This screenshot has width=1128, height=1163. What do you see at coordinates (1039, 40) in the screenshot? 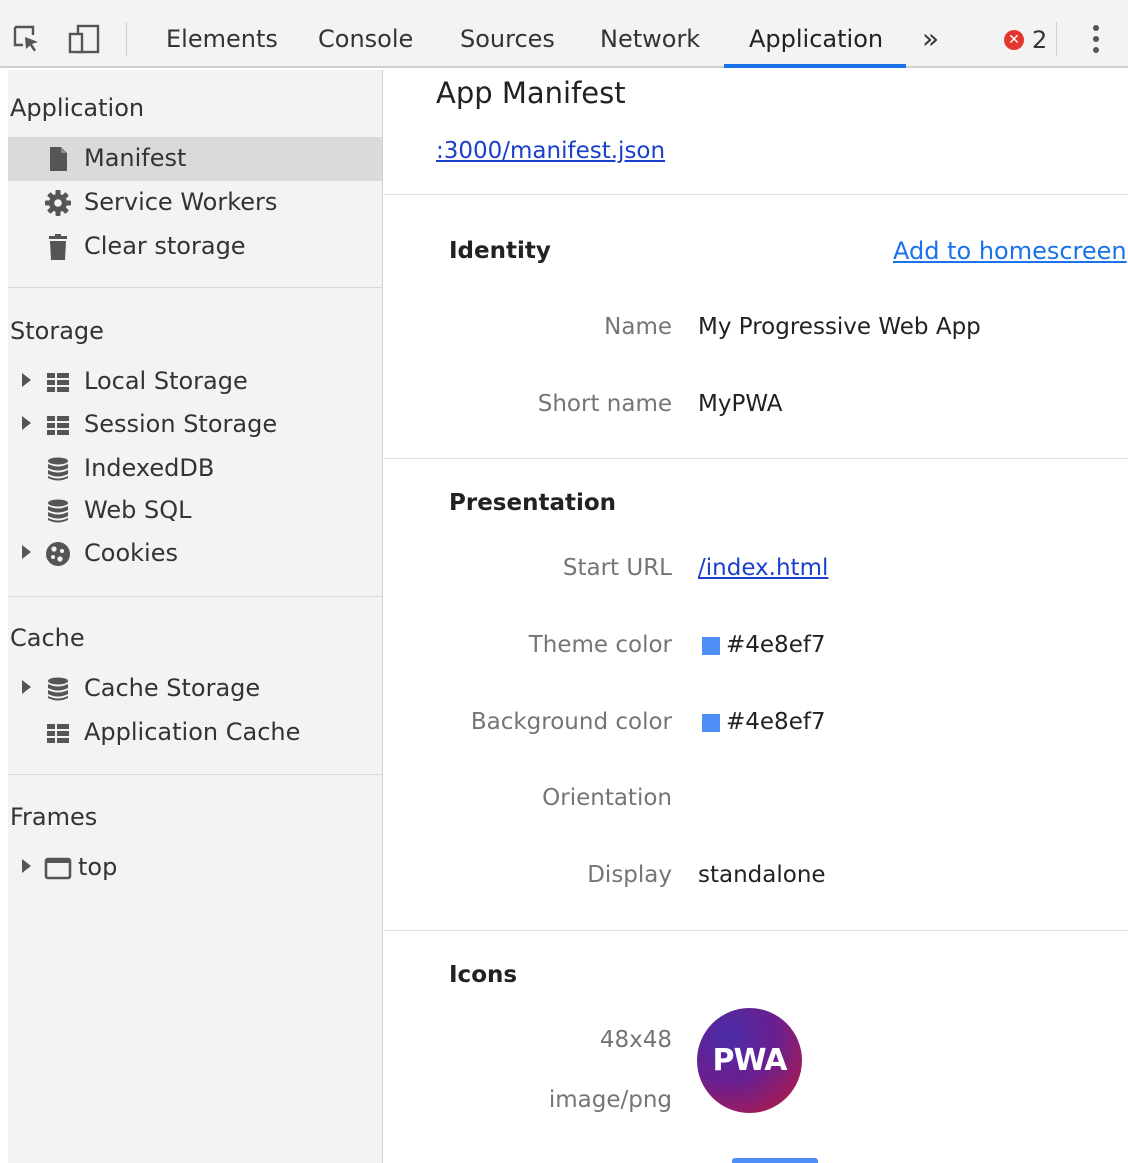
I see `error-count: 2` at bounding box center [1039, 40].